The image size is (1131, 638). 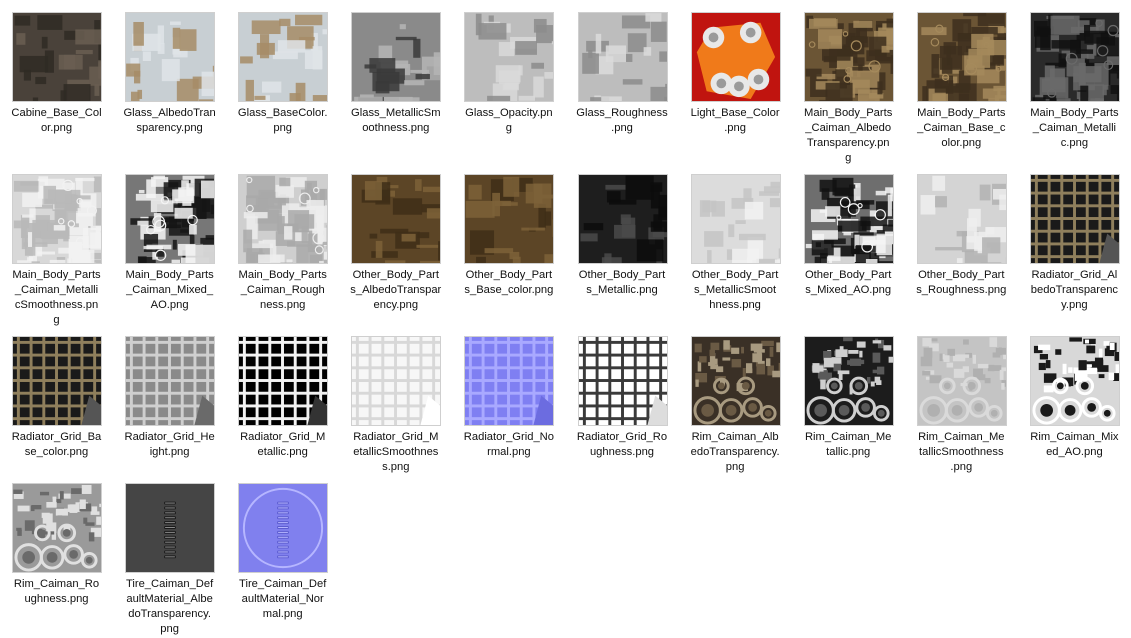 What do you see at coordinates (169, 120) in the screenshot?
I see `file-name: Glass_AlbedoTran sparency.png` at bounding box center [169, 120].